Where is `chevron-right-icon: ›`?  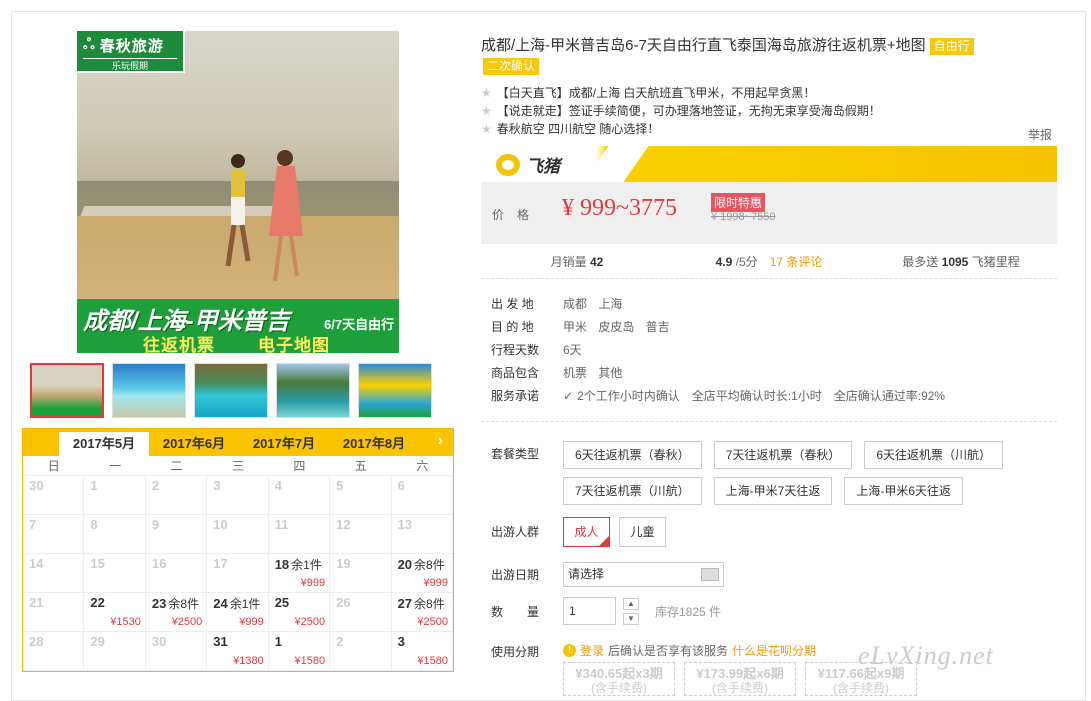 chevron-right-icon: › is located at coordinates (440, 441).